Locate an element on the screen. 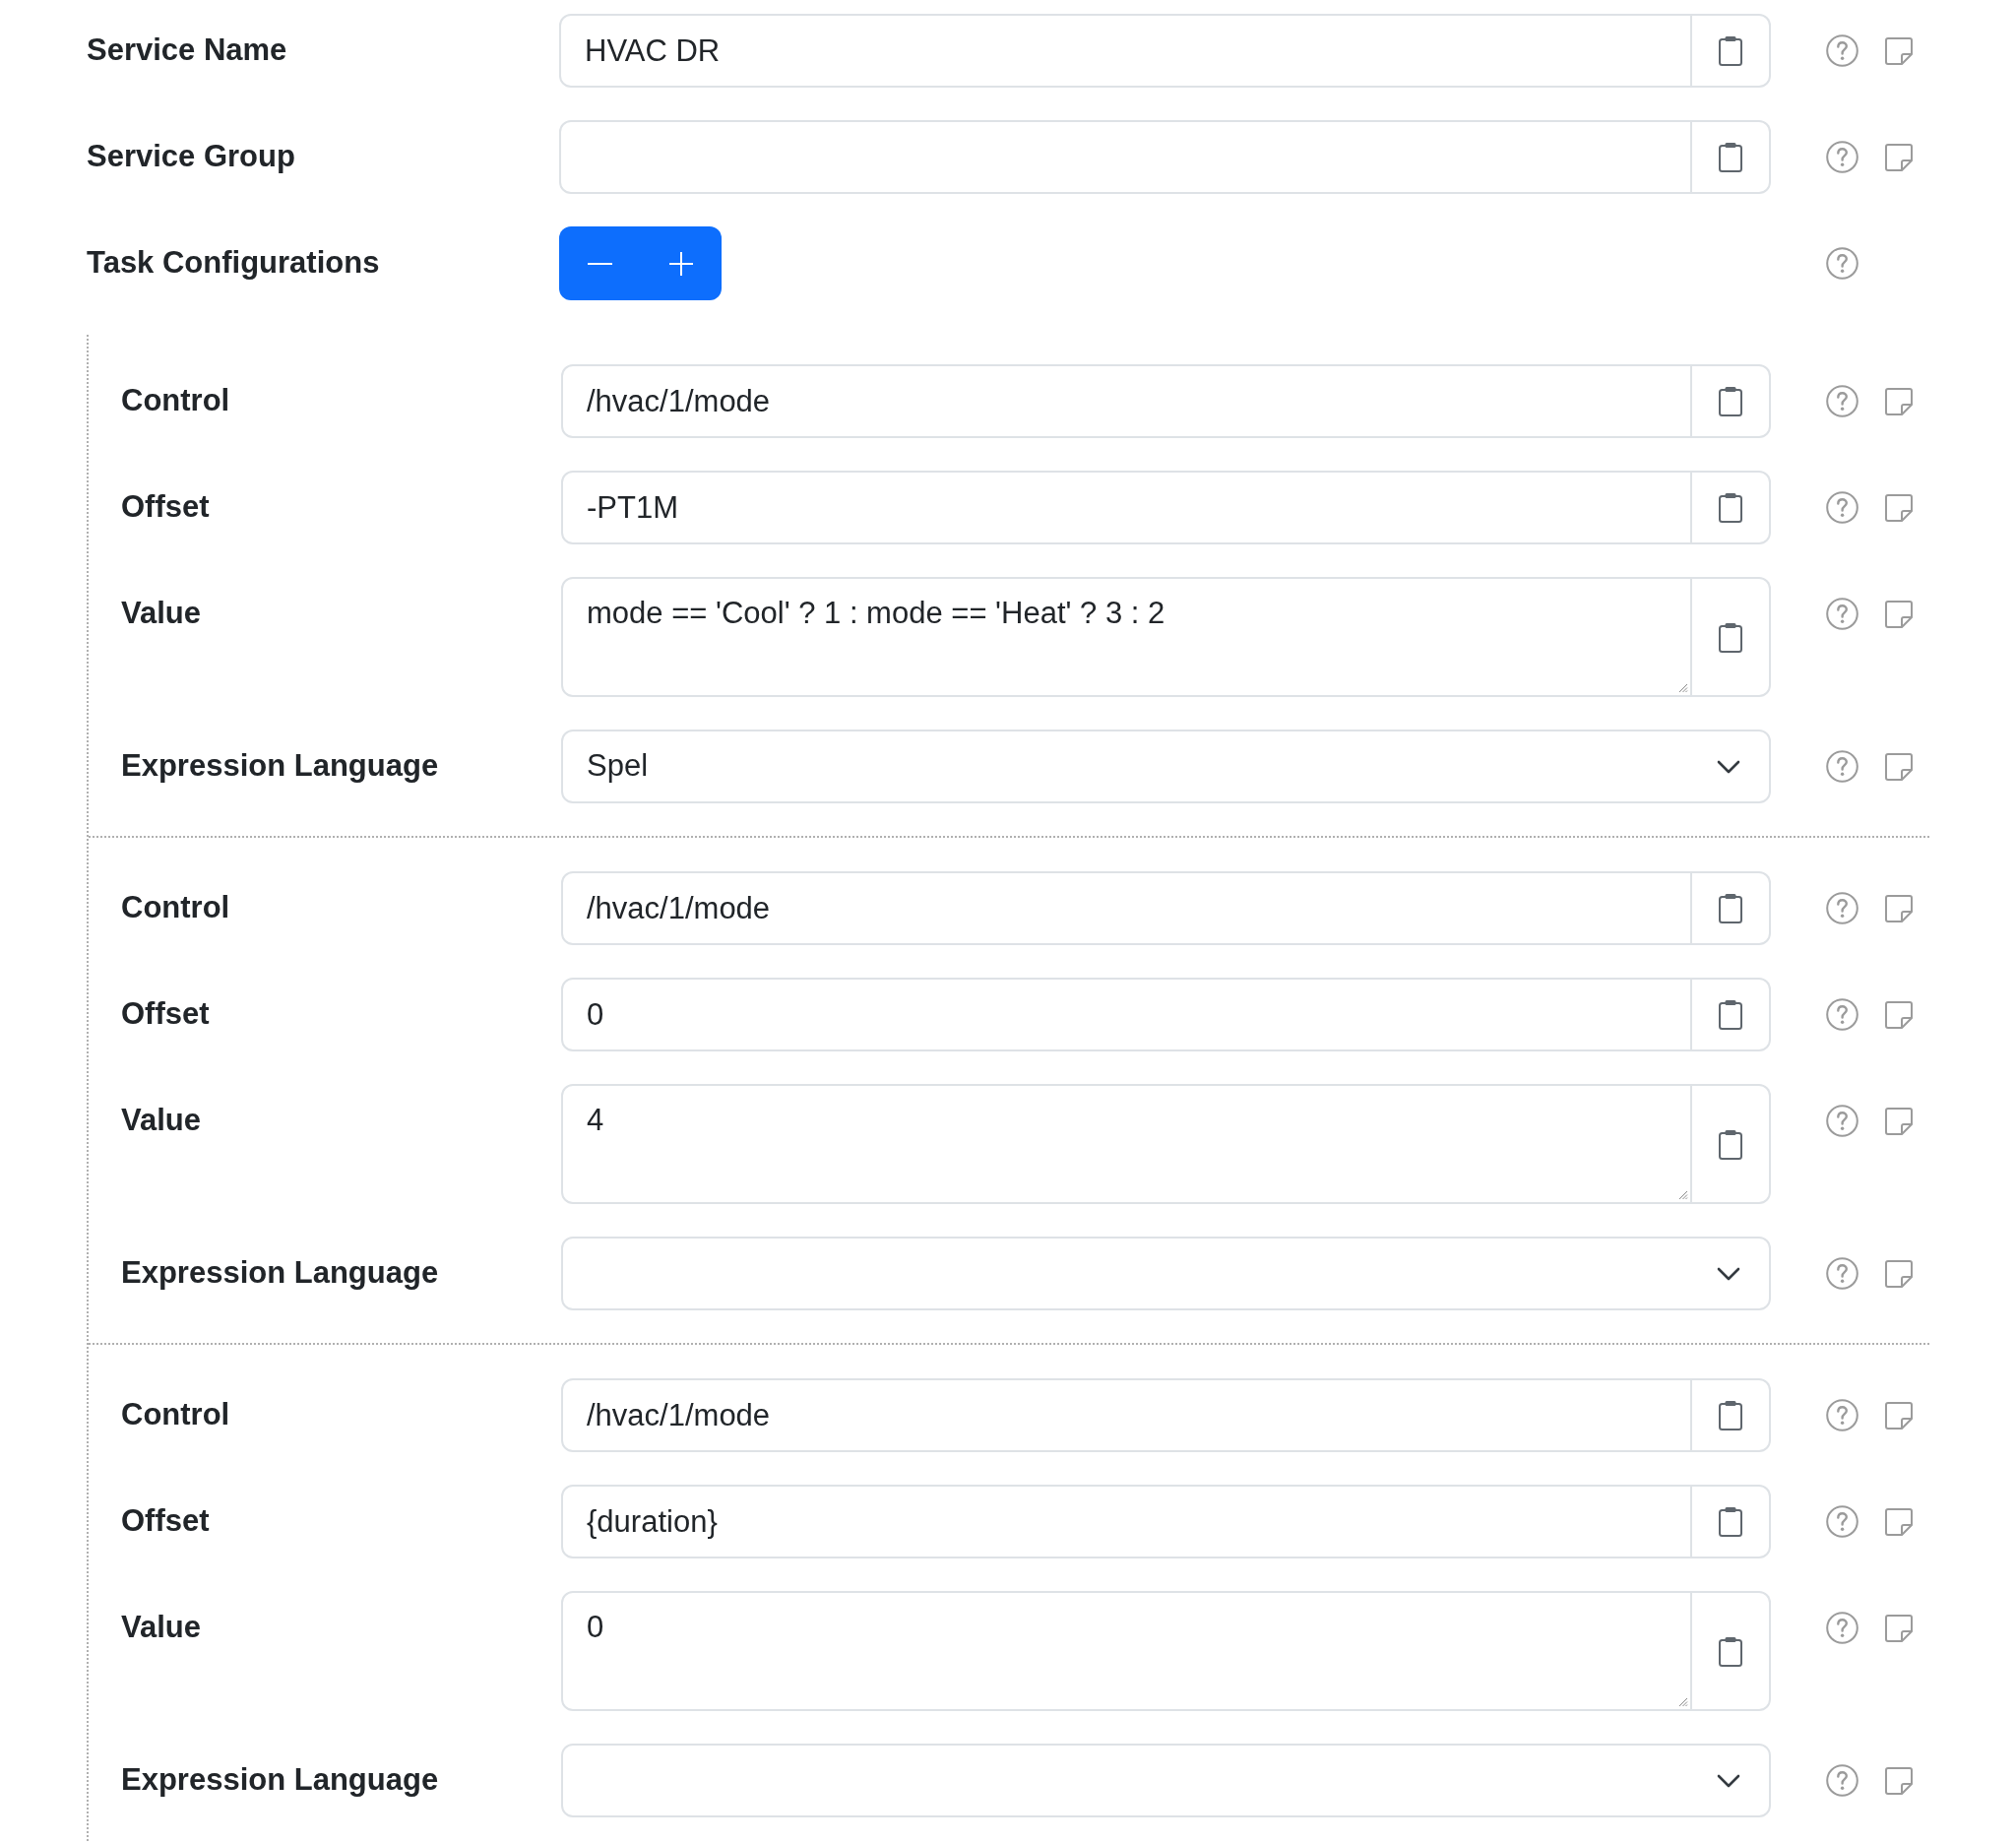 The height and width of the screenshot is (1843, 2016). text-input-field: -PT1M is located at coordinates (1126, 507).